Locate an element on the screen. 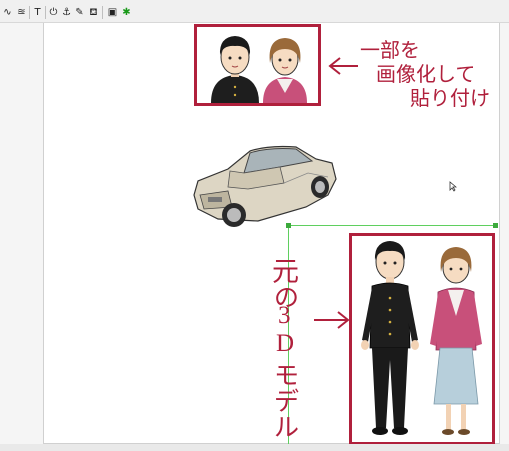 The height and width of the screenshot is (451, 509). selection-guide-horizontal is located at coordinates (391, 225).